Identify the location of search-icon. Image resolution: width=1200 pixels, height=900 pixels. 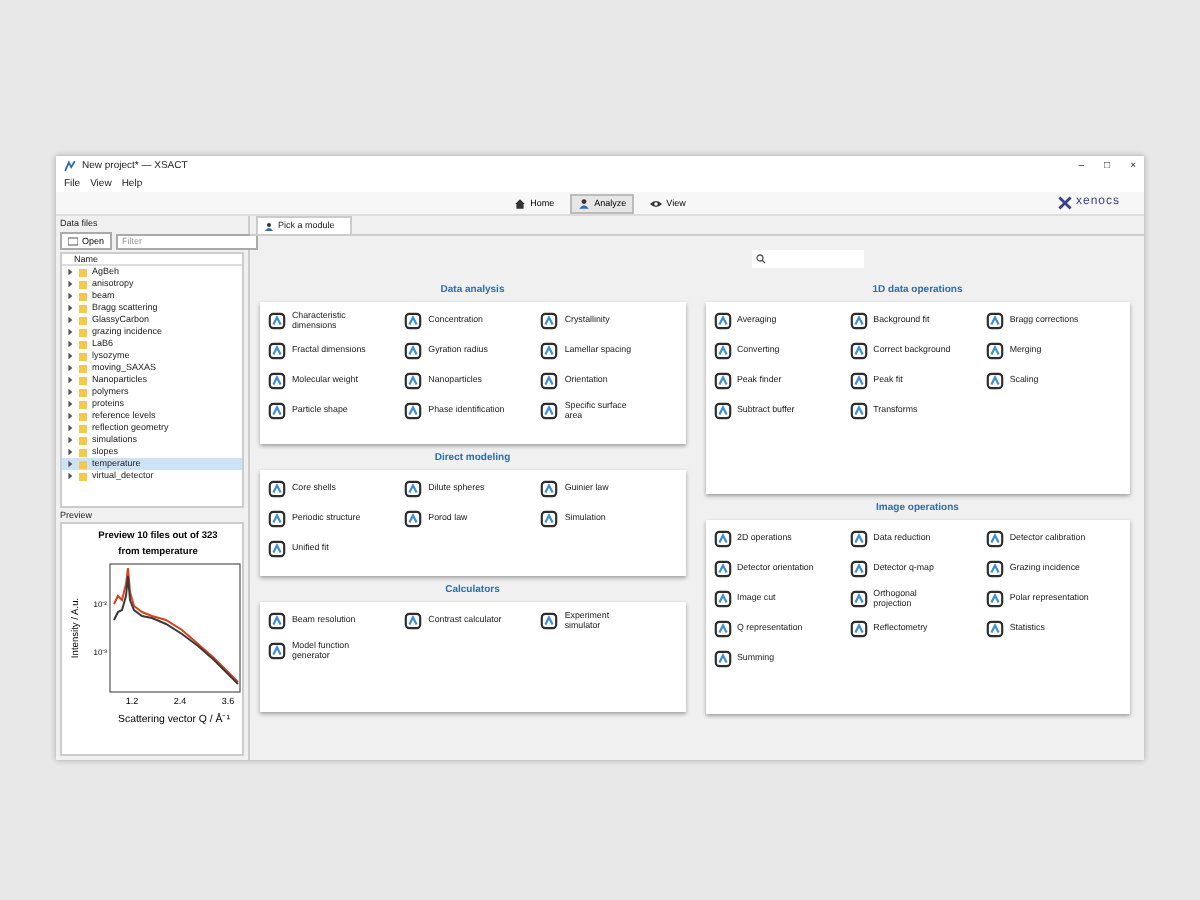
(760, 259).